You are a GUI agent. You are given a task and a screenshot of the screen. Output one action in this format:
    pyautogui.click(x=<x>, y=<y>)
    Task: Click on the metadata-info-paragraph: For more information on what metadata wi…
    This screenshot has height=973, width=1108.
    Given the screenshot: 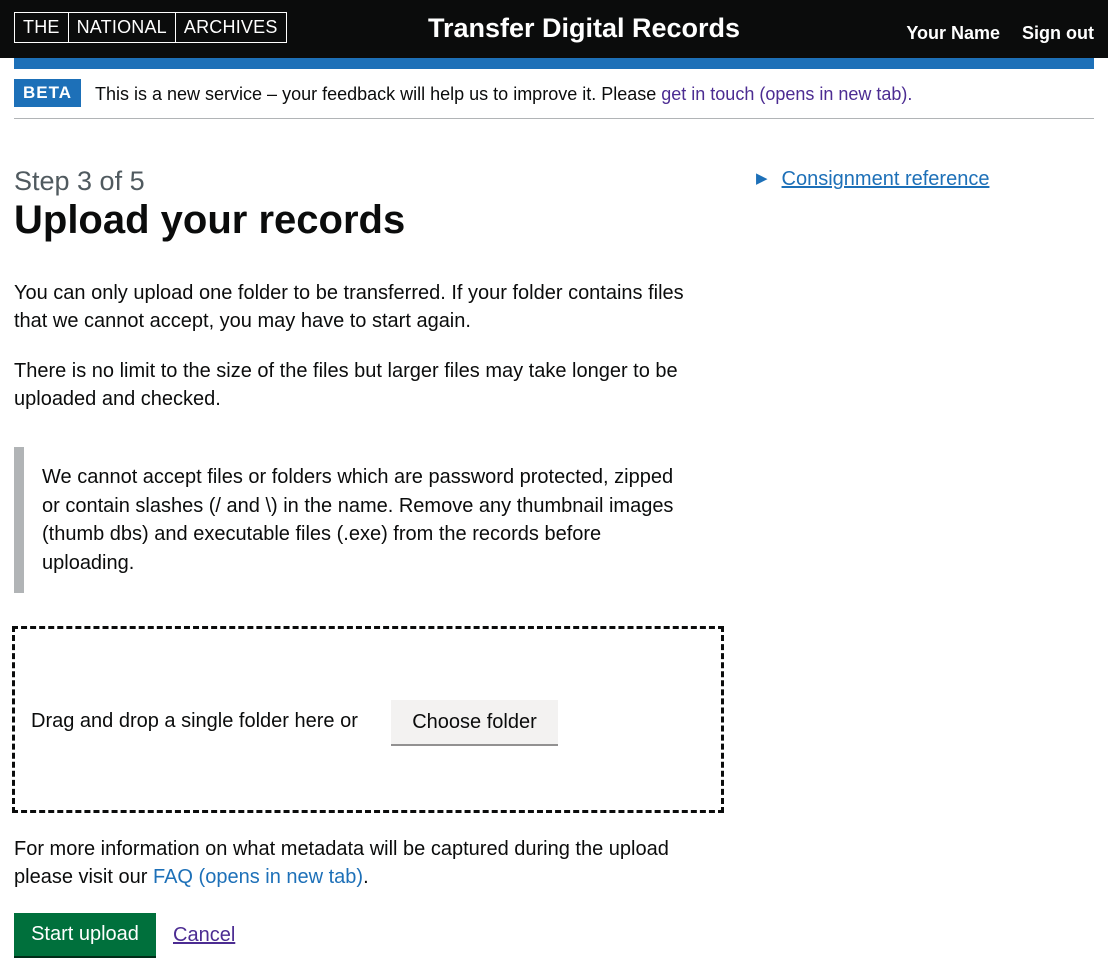 What is the action you would take?
    pyautogui.click(x=364, y=863)
    